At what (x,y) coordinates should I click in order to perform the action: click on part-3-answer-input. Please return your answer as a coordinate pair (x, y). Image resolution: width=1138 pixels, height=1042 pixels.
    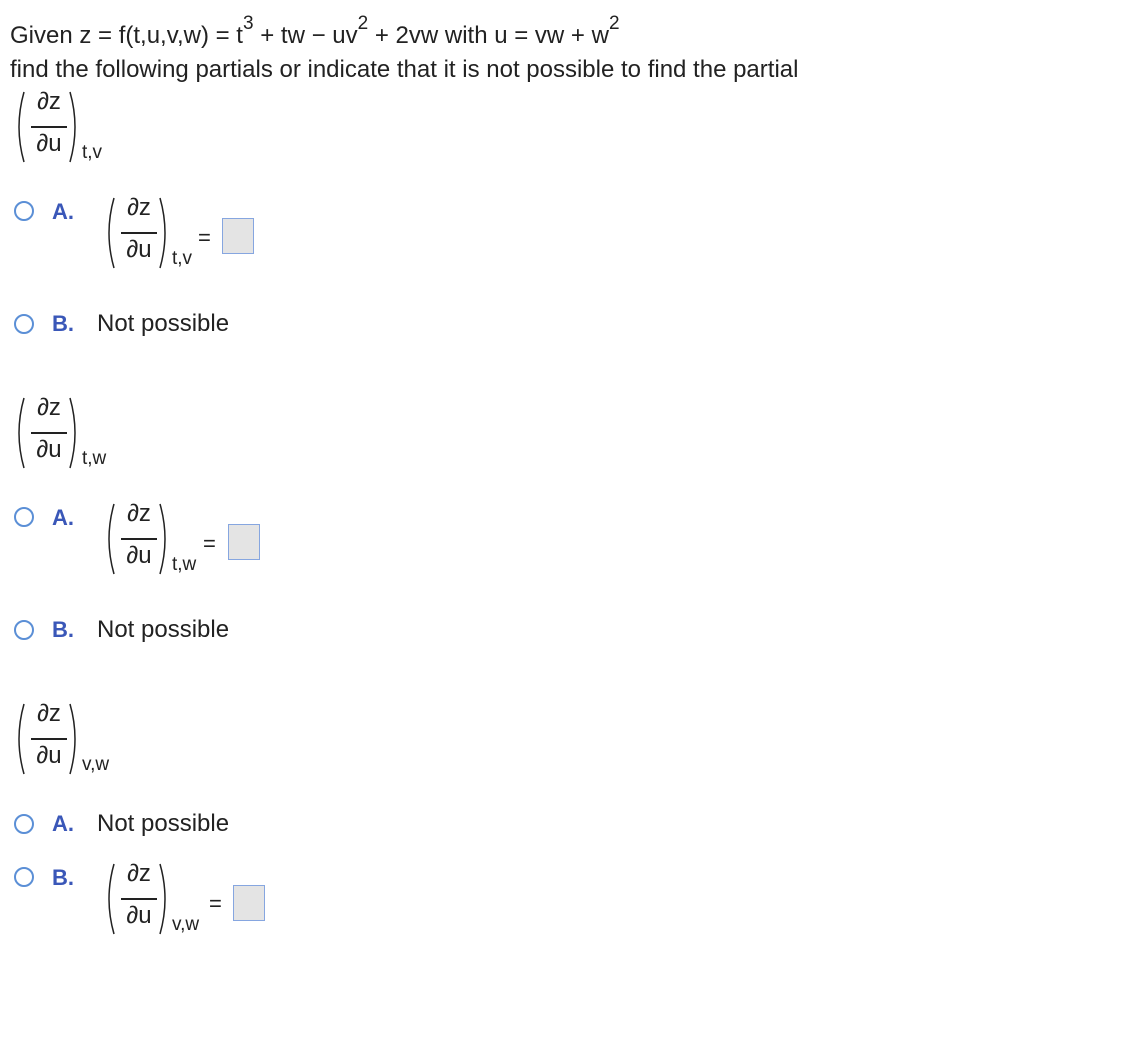
    Looking at the image, I should click on (249, 903).